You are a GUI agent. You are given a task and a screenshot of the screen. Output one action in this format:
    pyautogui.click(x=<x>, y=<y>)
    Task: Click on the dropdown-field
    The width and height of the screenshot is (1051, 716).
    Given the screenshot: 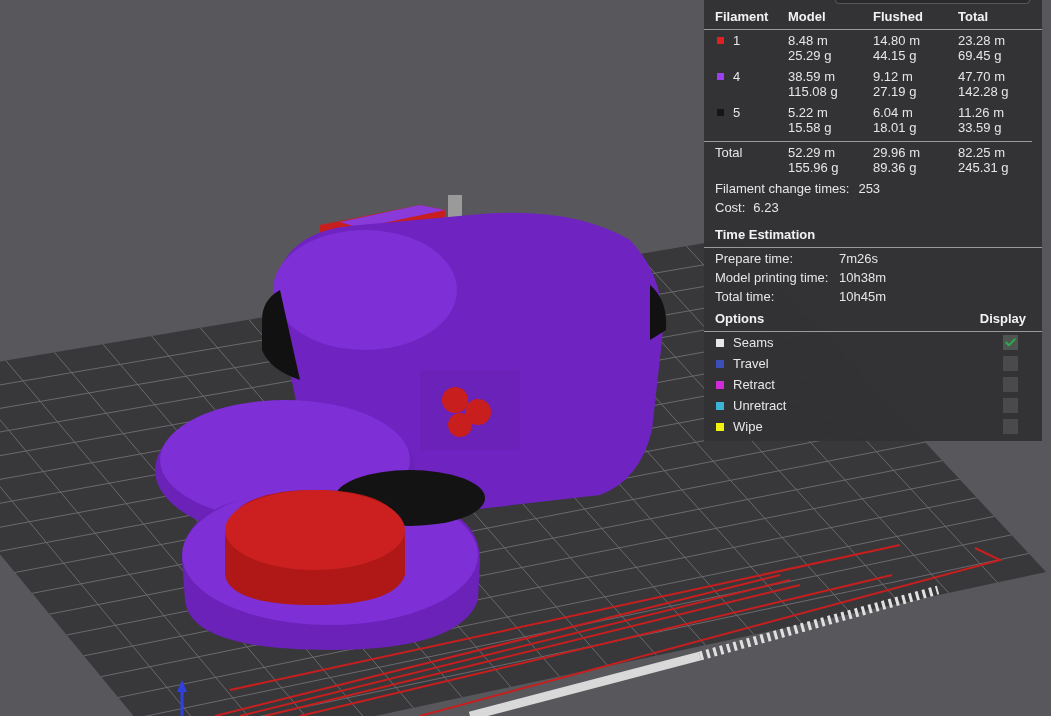 What is the action you would take?
    pyautogui.click(x=932, y=2)
    